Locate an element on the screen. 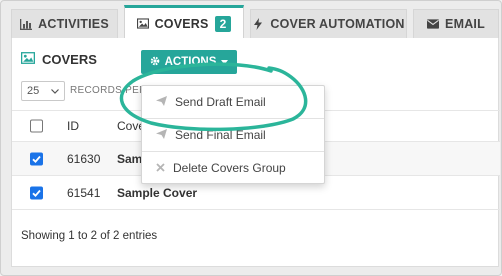 This screenshot has height=276, width=502. close-icon is located at coordinates (160, 168).